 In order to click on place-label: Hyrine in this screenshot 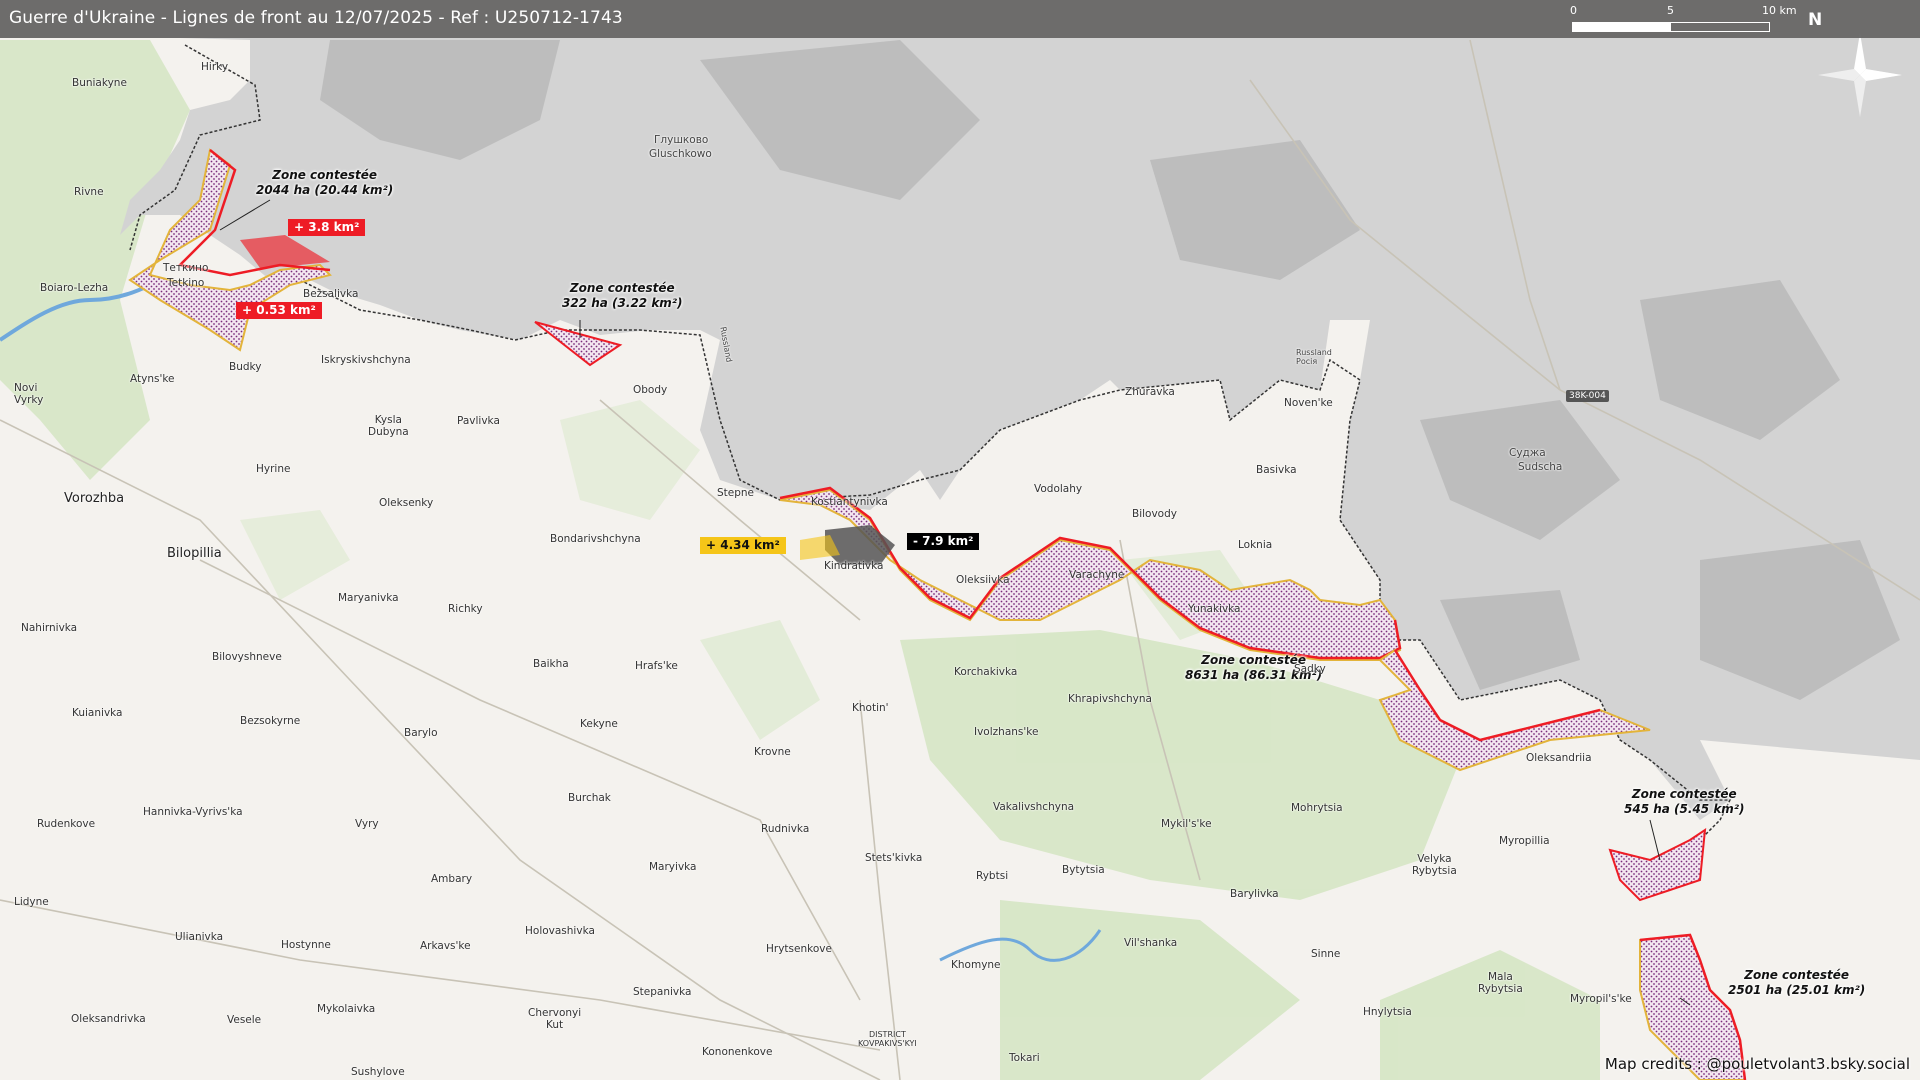, I will do `click(273, 469)`.